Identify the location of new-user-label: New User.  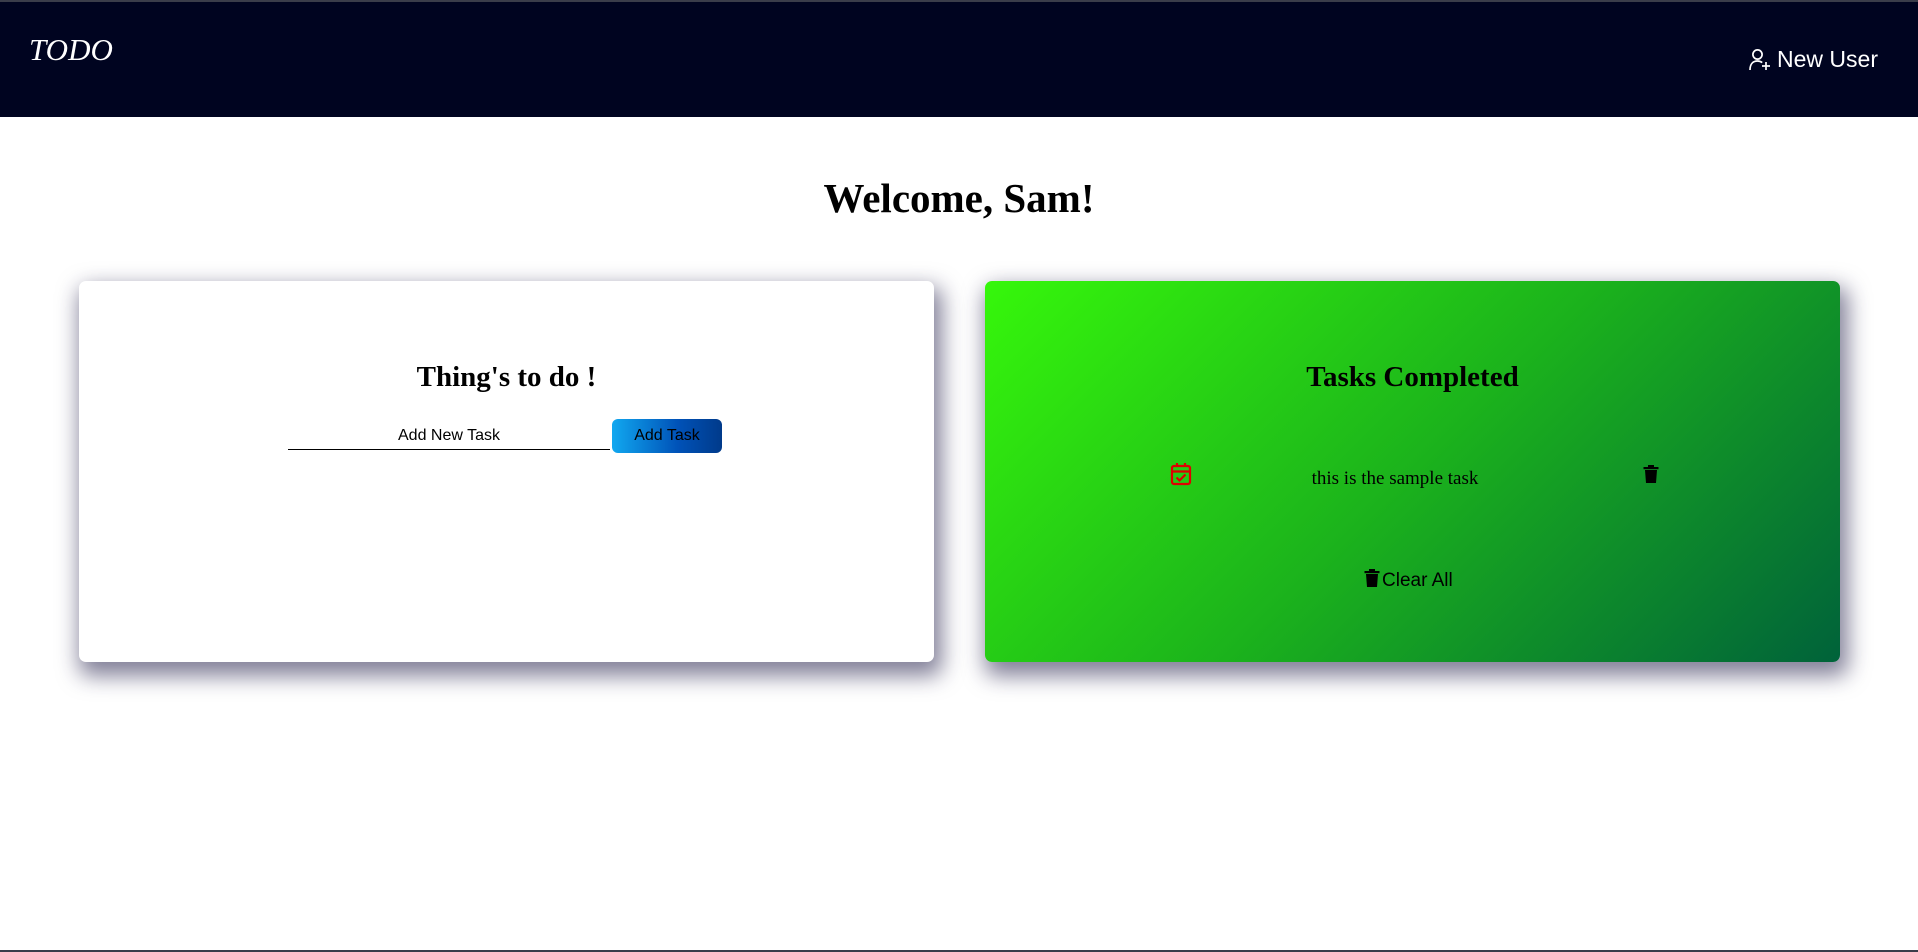
(1827, 59).